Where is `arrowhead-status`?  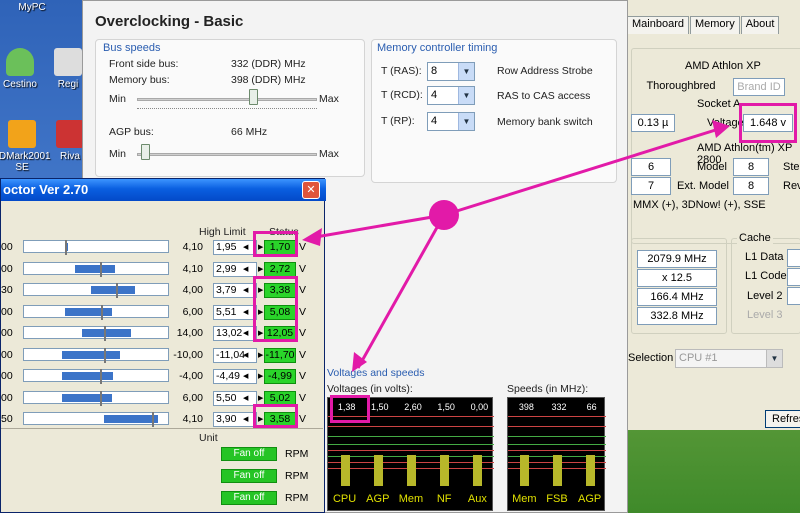 arrowhead-status is located at coordinates (312, 237).